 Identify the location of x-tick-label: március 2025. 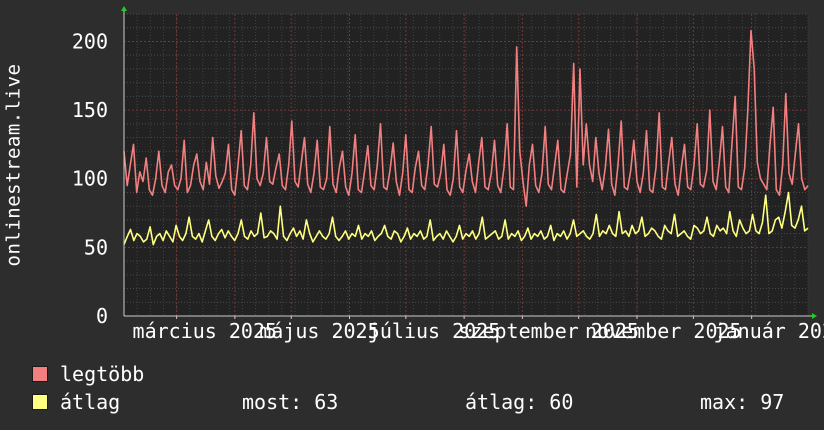
(205, 331).